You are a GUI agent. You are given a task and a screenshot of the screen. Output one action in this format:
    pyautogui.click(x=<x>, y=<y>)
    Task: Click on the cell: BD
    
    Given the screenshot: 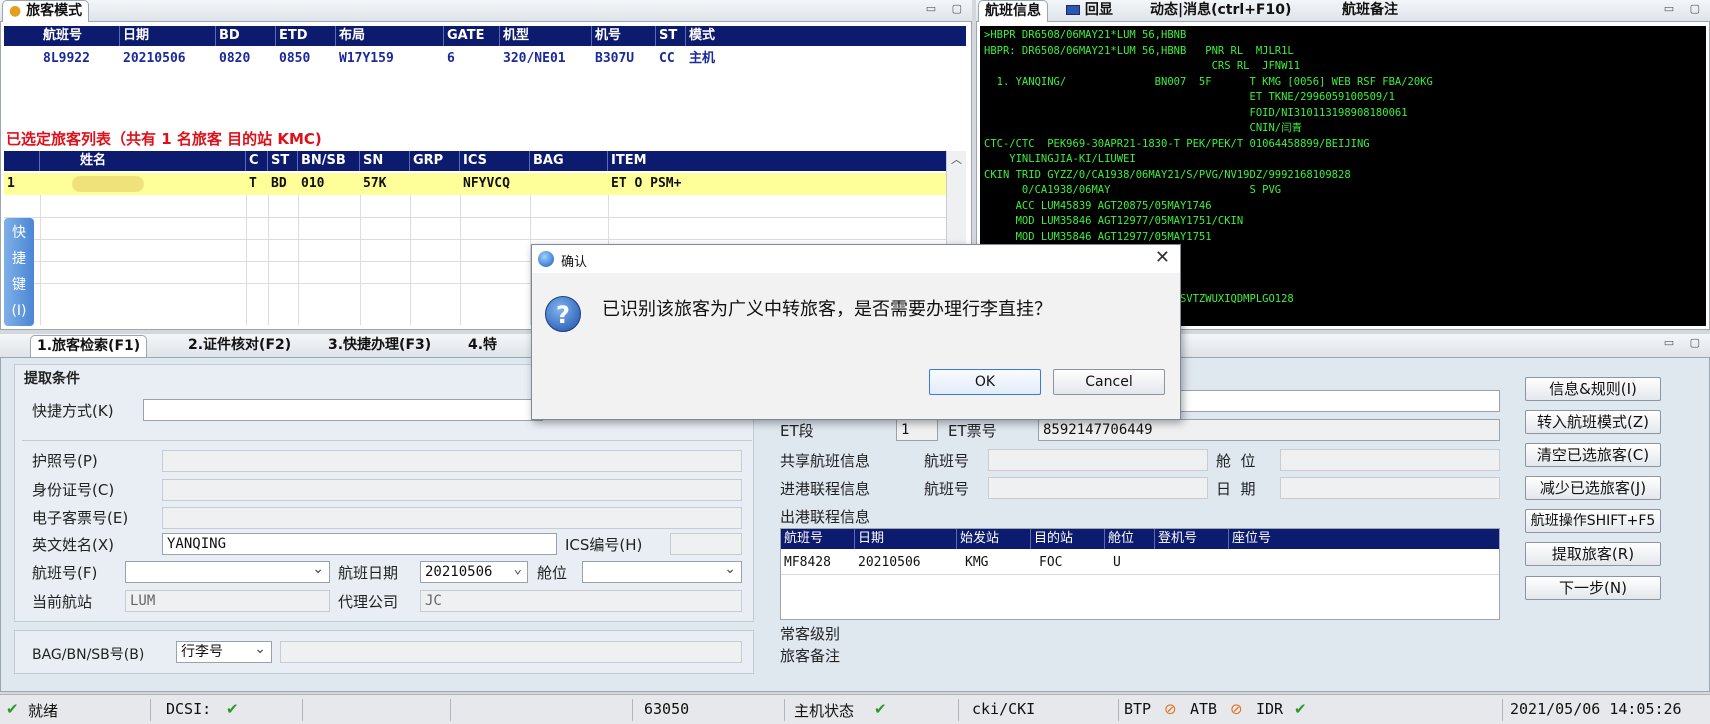 What is the action you would take?
    pyautogui.click(x=279, y=183)
    